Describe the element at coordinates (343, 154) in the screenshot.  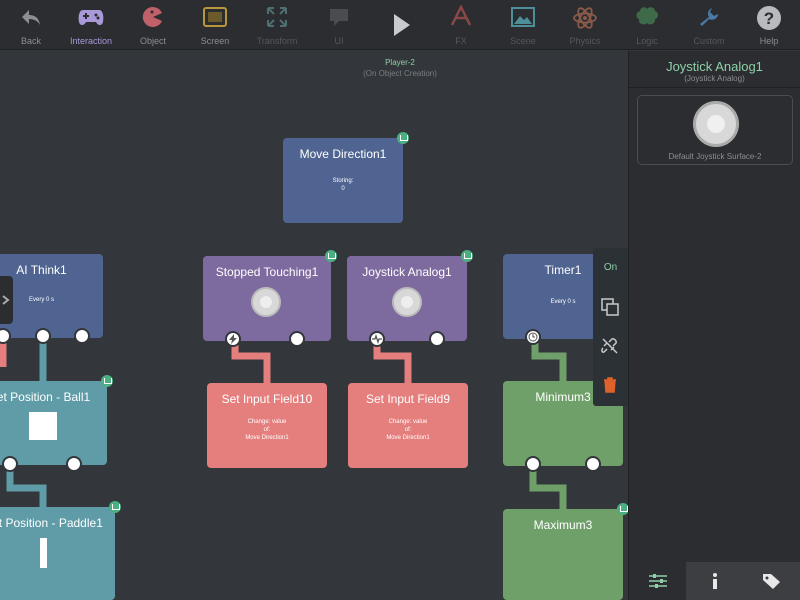
I see `node-title: Move Direction1` at that location.